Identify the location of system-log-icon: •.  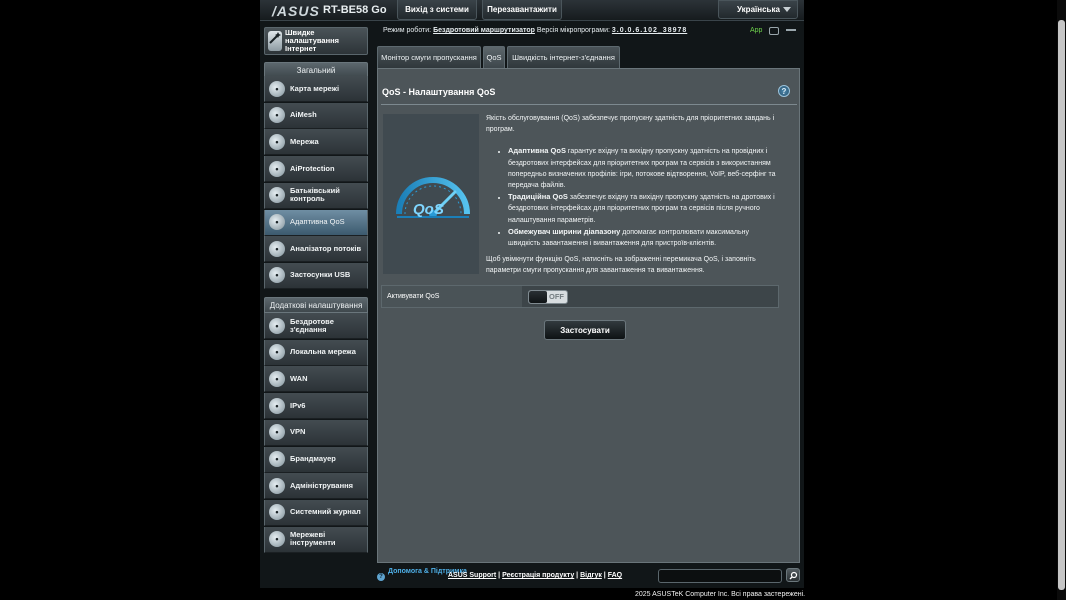
(277, 512).